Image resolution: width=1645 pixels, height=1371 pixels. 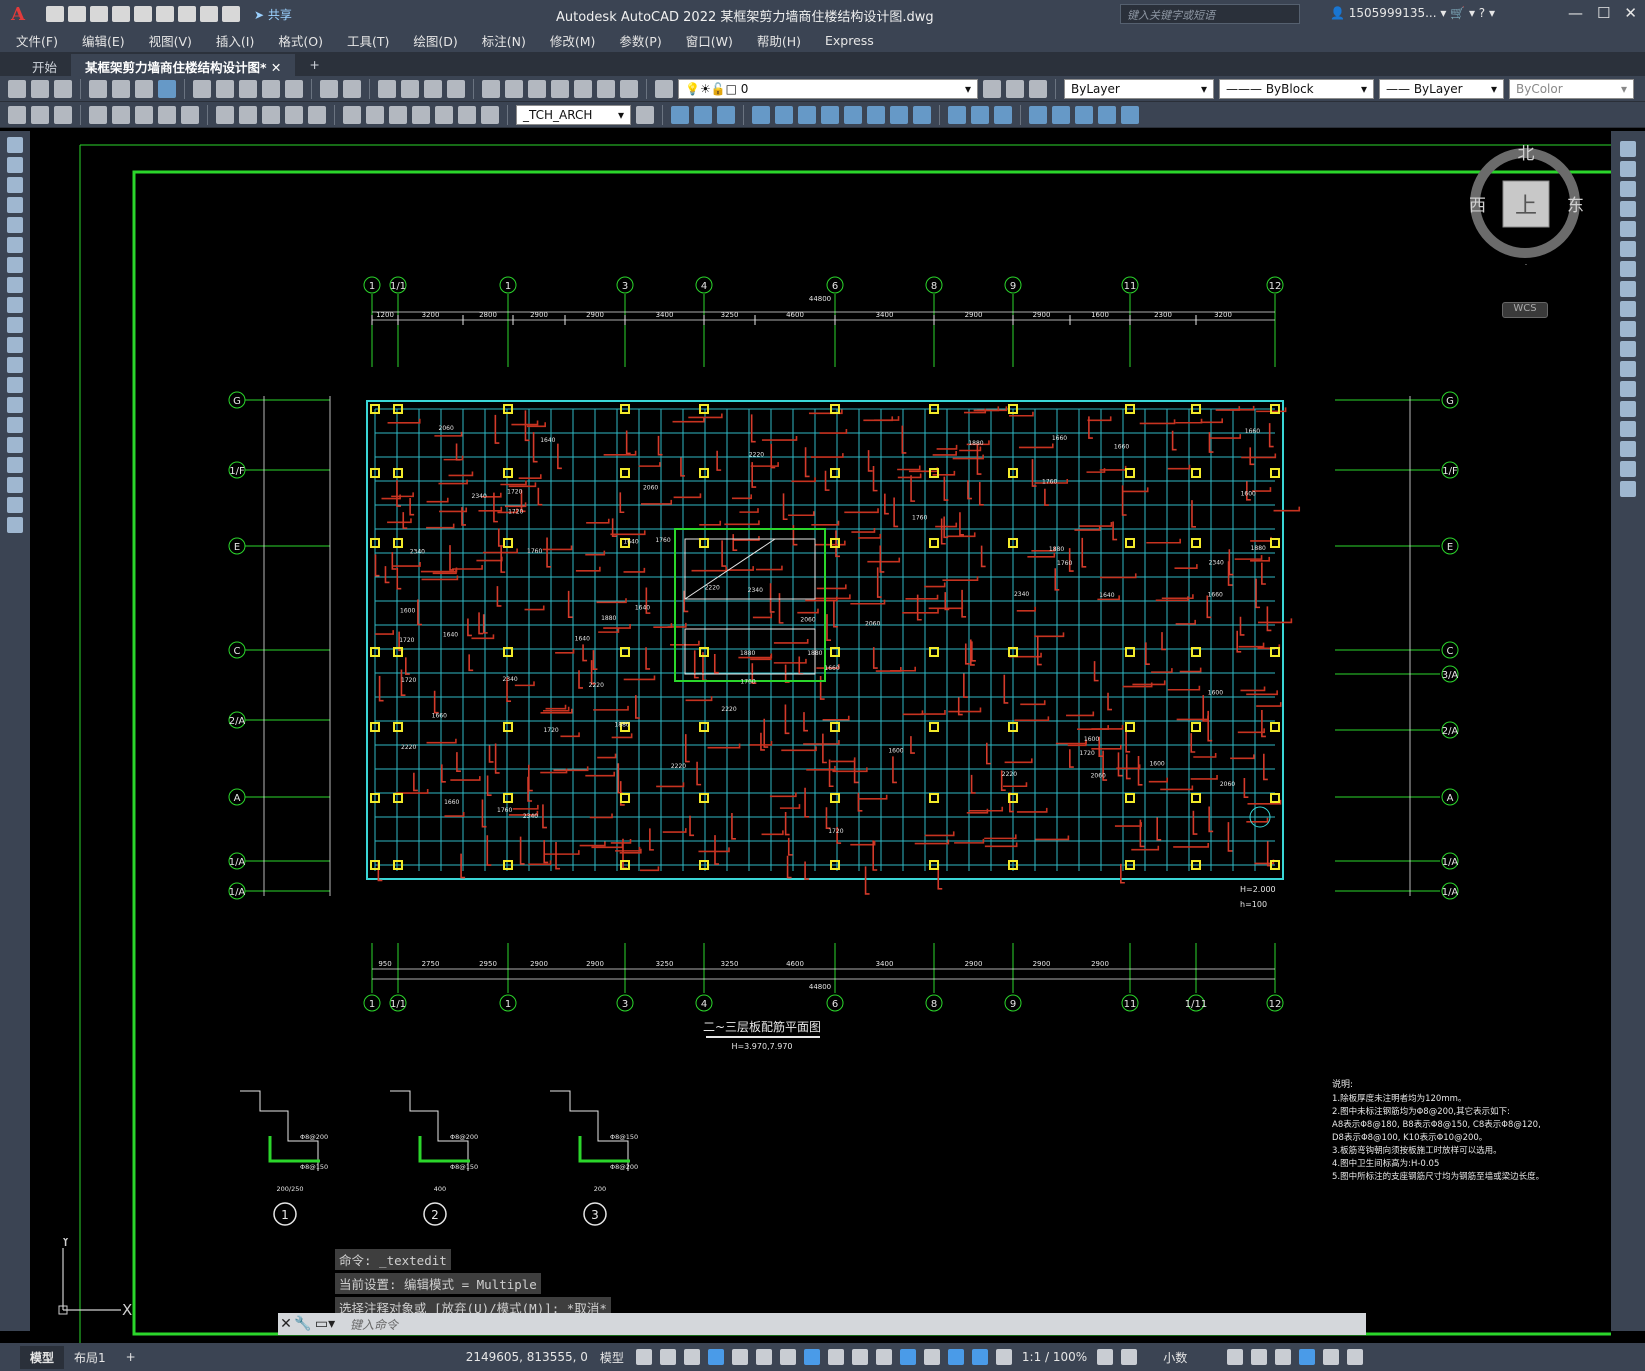 I want to click on dim-text-edit-icon, so click(x=467, y=114).